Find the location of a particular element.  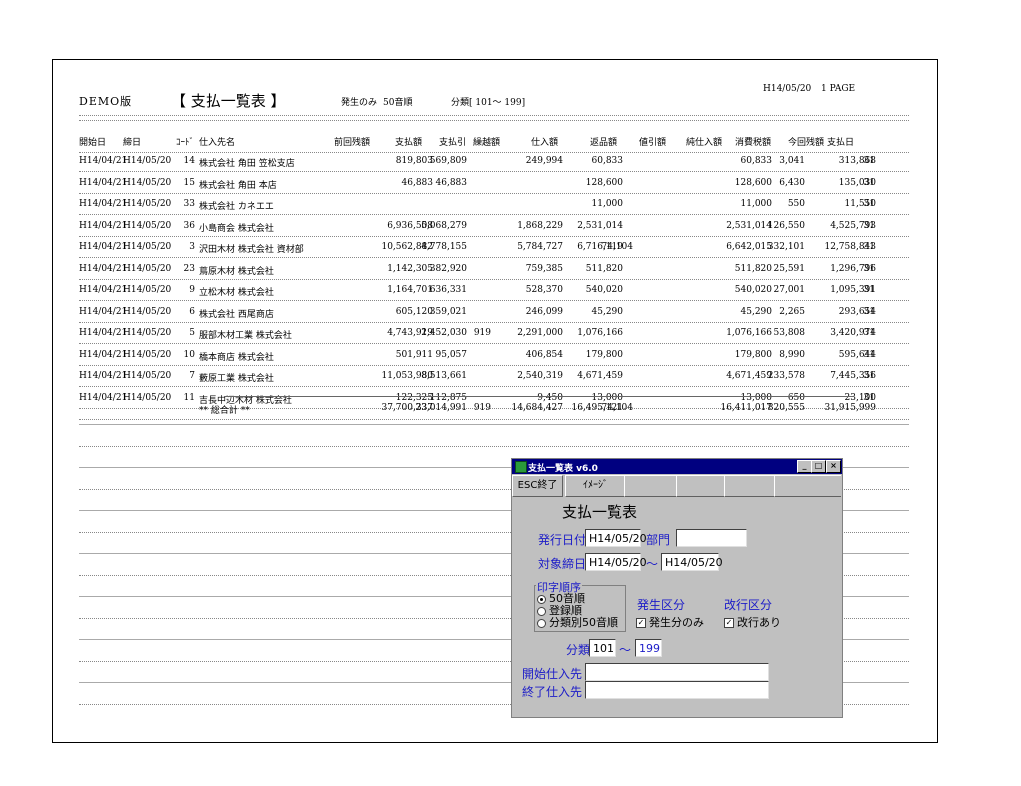

pagebreak-checkbox: ✓ 改行あり is located at coordinates (752, 622).